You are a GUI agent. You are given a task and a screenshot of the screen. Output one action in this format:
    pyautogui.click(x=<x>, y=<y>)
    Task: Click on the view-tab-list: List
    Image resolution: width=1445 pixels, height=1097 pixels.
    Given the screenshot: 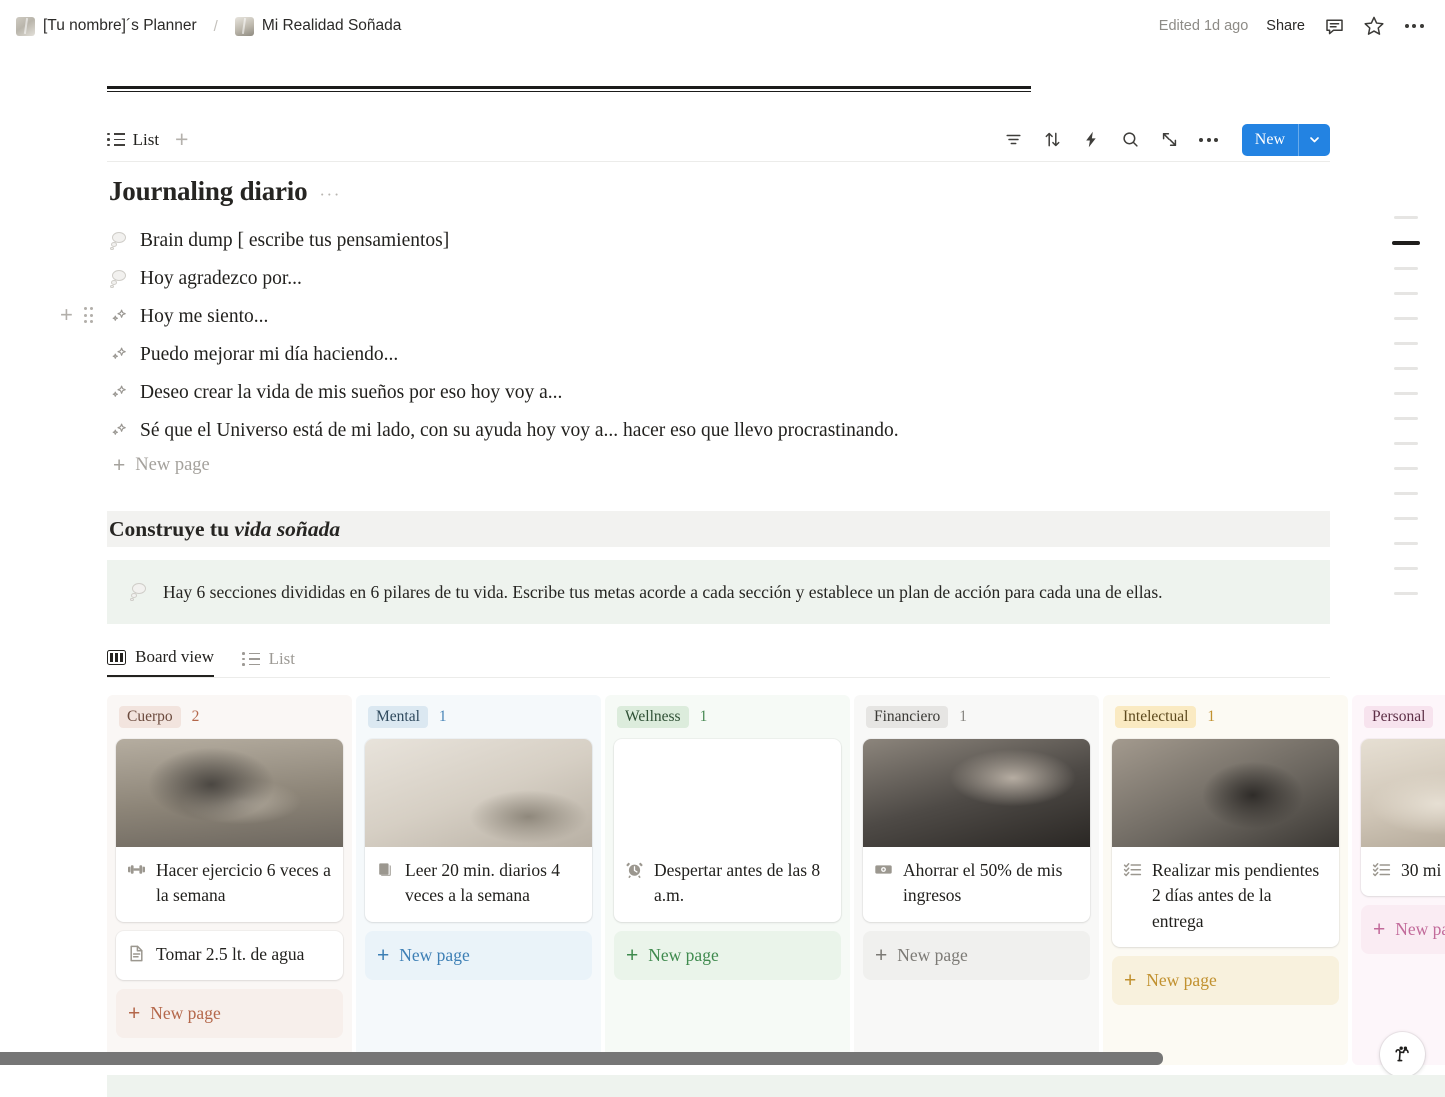 What is the action you would take?
    pyautogui.click(x=133, y=140)
    